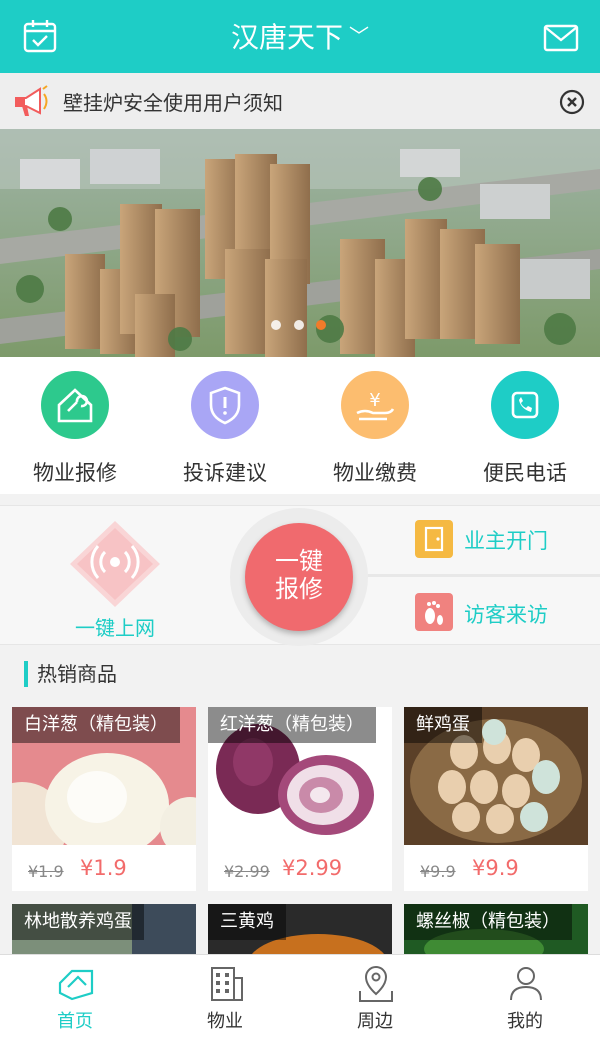 This screenshot has width=600, height=1037. I want to click on tab-label: 首页, so click(75, 1021).